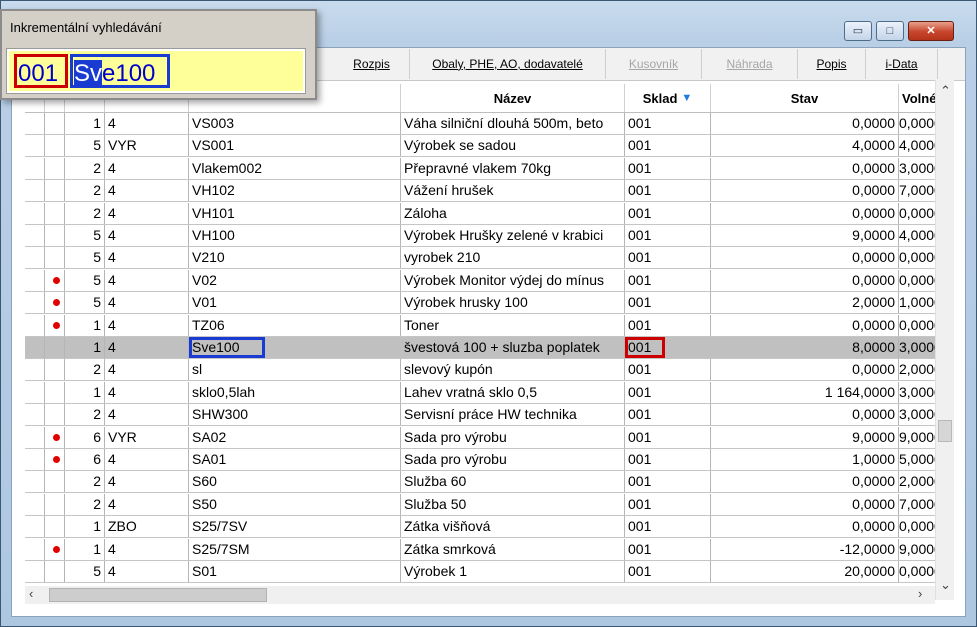 Image resolution: width=977 pixels, height=627 pixels. Describe the element at coordinates (945, 431) in the screenshot. I see `vertical-scroll-thumb` at that location.